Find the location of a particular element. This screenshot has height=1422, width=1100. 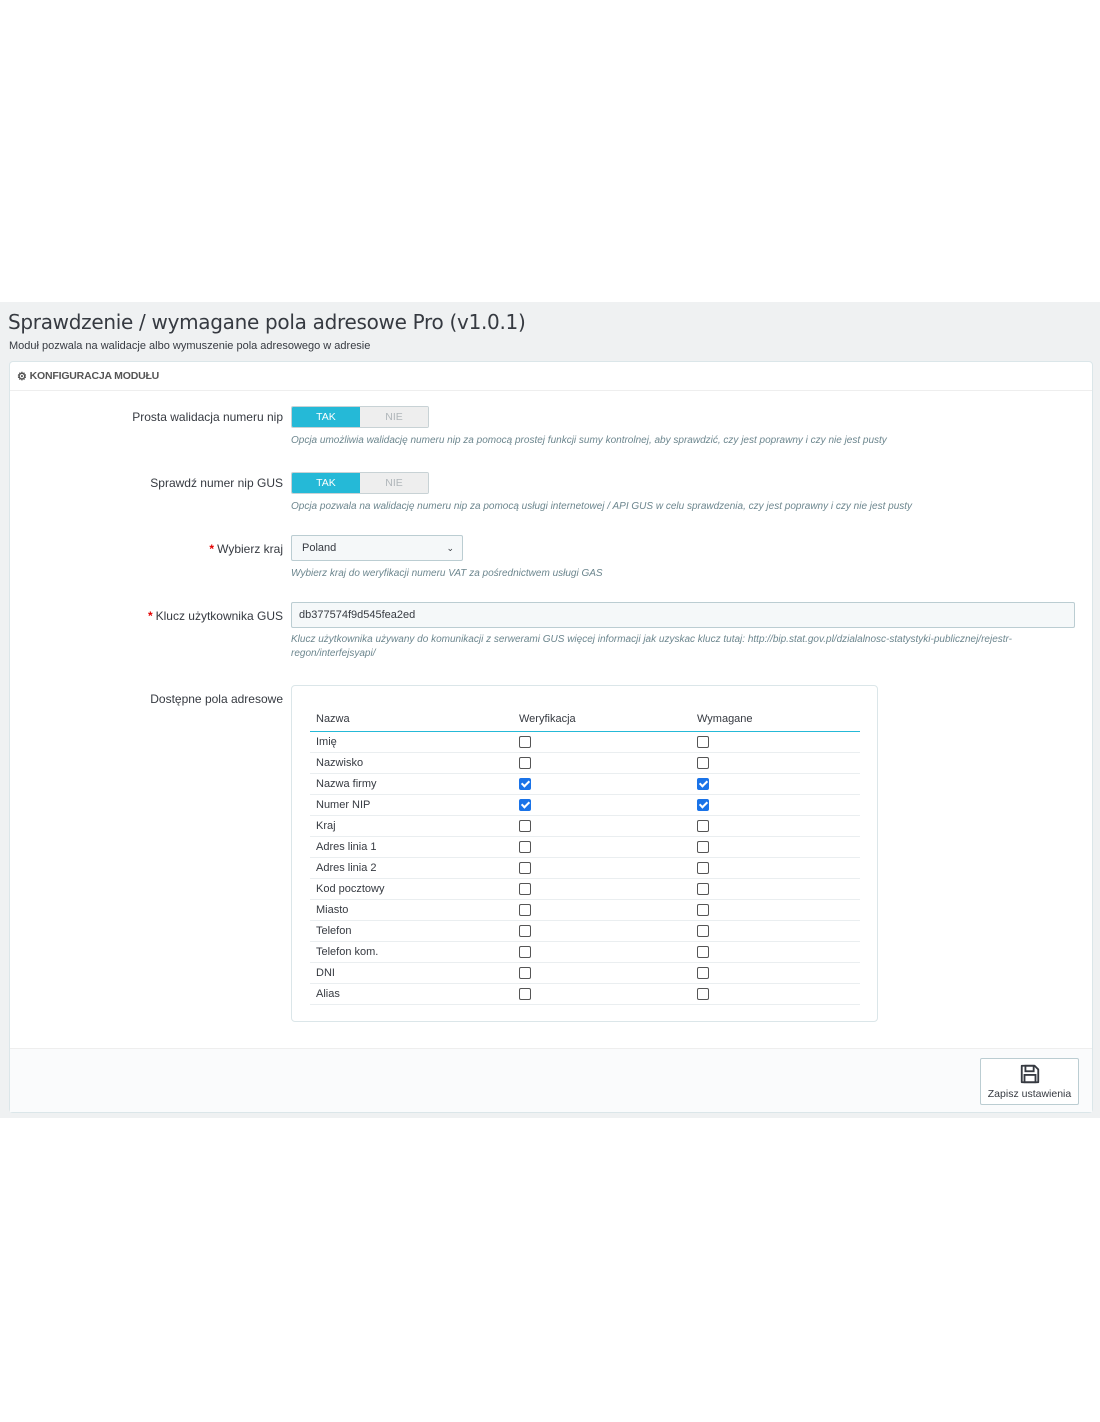

field-name: Telefon kom. is located at coordinates (411, 952).